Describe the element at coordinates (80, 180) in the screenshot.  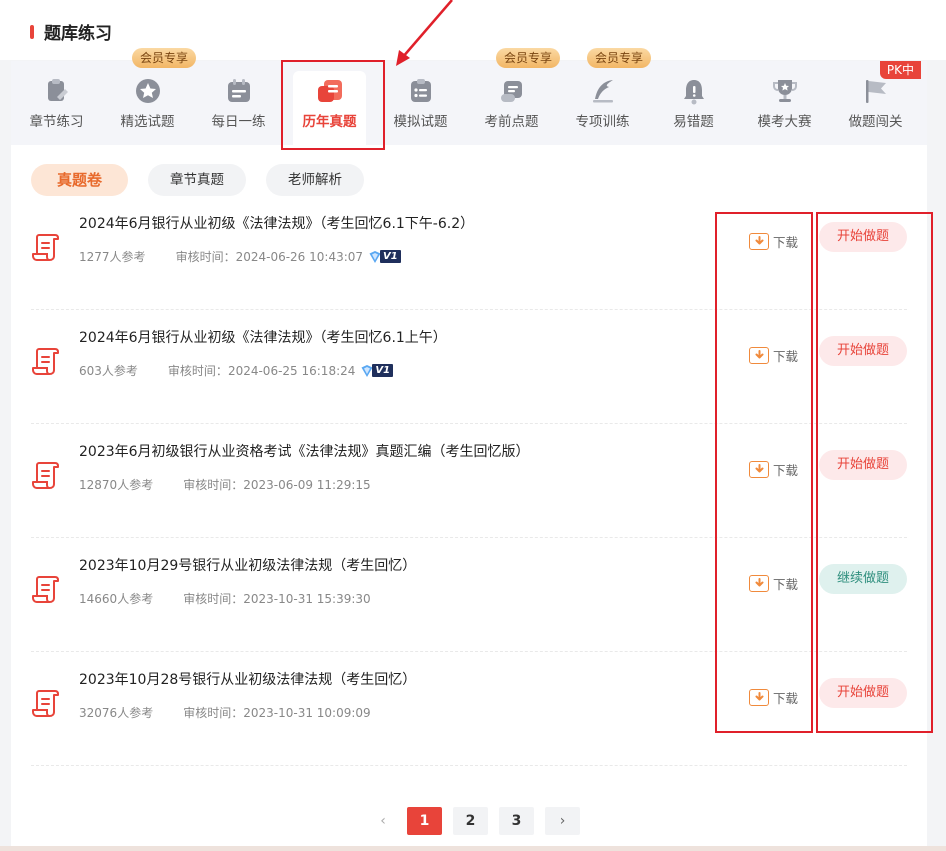
I see `filter-tab-1: 真题卷` at that location.